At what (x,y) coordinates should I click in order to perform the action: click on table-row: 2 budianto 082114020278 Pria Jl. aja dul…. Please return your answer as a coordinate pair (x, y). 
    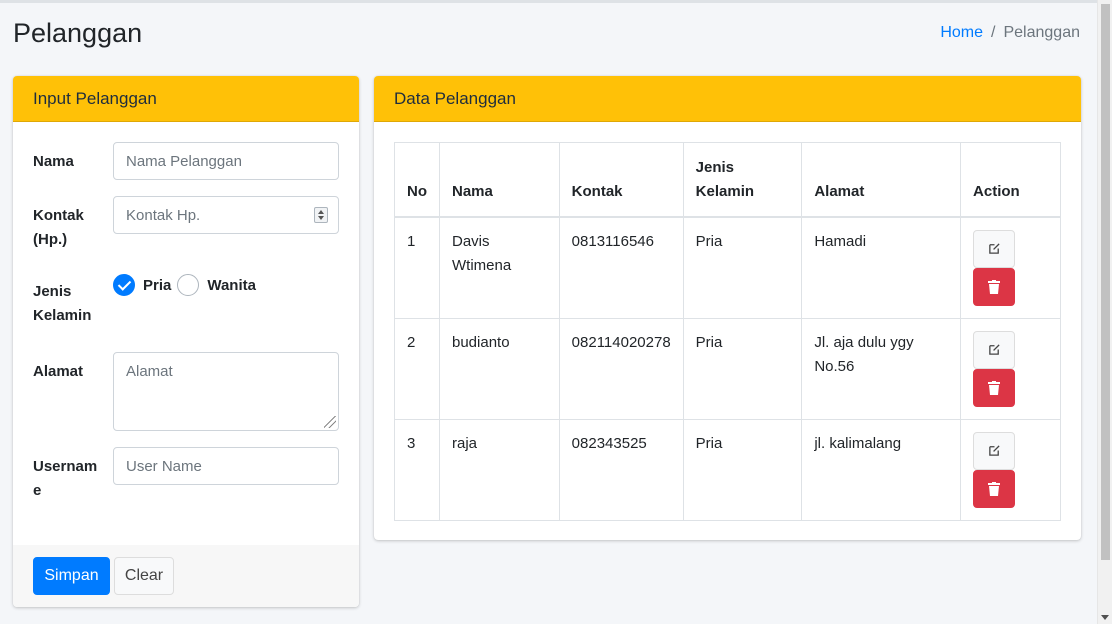
    Looking at the image, I should click on (727, 368).